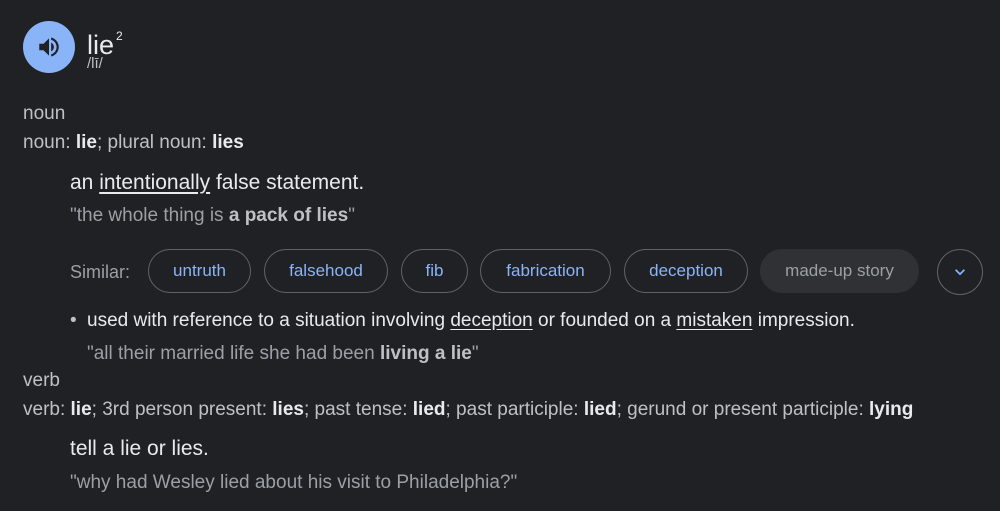 The width and height of the screenshot is (1000, 511). Describe the element at coordinates (839, 271) in the screenshot. I see `similar-chip-made-up-story: made-up story` at that location.